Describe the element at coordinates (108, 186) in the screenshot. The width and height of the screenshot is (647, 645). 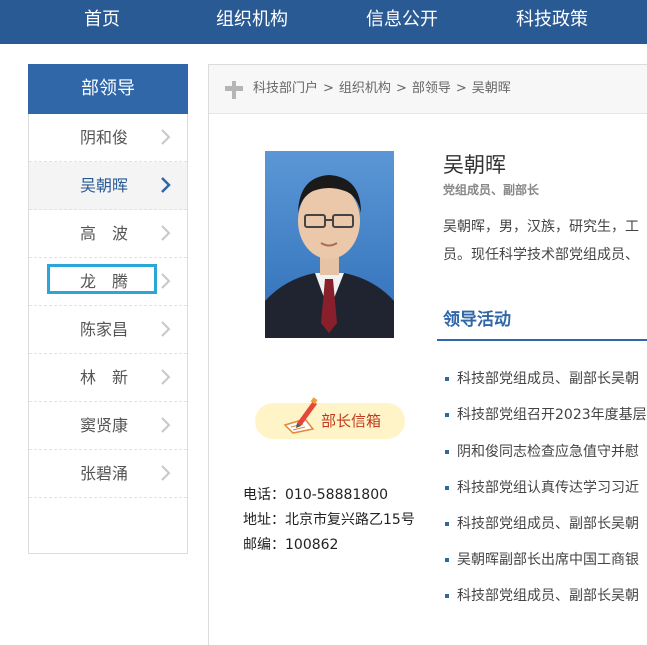
I see `sidebar-item-leader-2: 吴朝晖` at that location.